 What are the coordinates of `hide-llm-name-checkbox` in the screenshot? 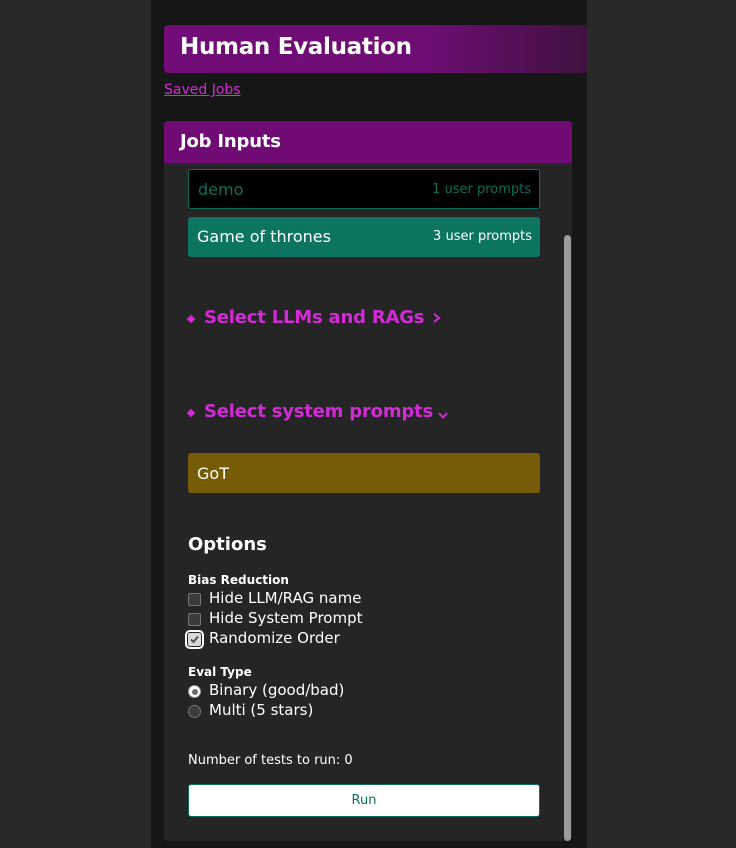 It's located at (194, 599).